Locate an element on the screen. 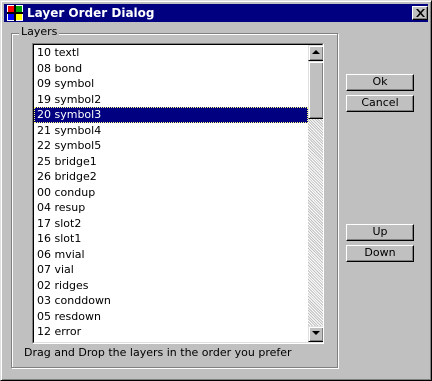  layer-list-item: 02 ridges is located at coordinates (171, 286).